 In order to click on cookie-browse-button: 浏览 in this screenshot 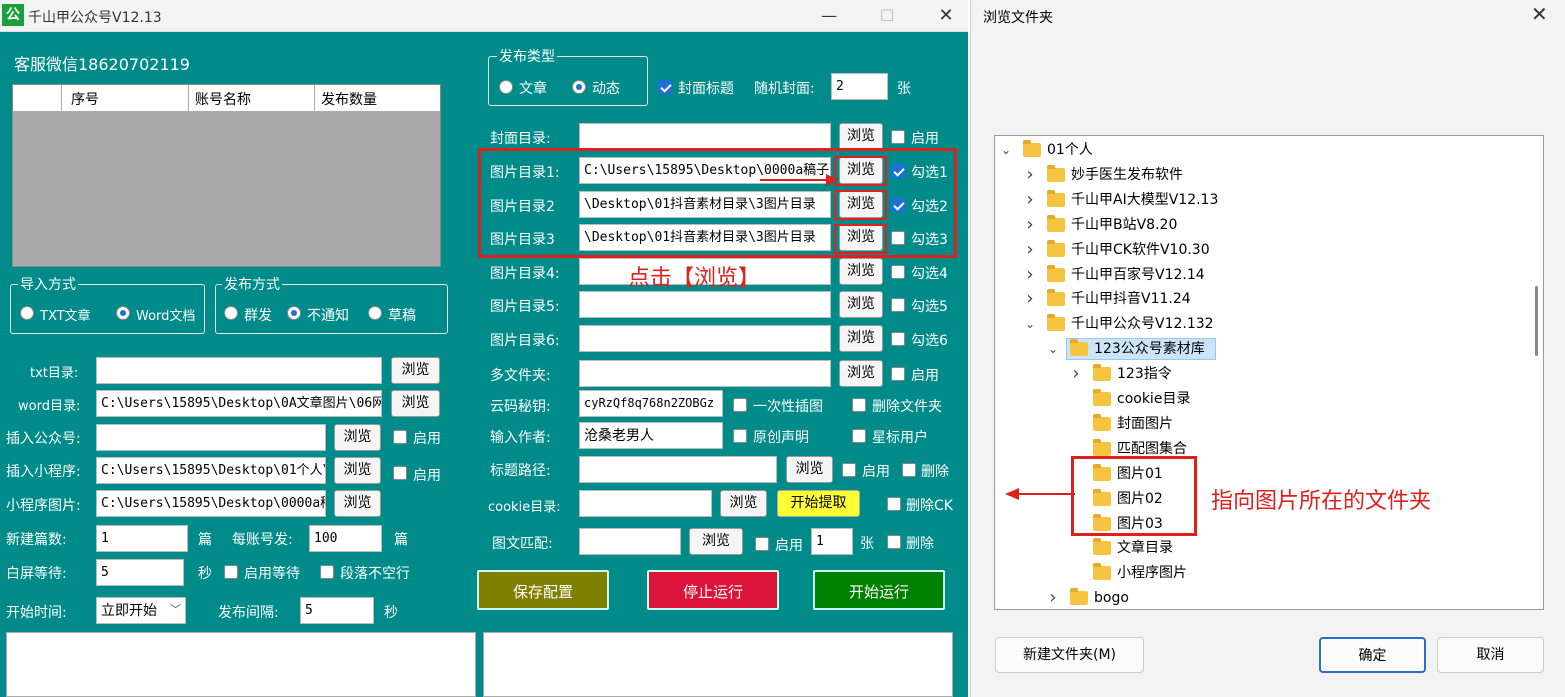, I will do `click(743, 503)`.